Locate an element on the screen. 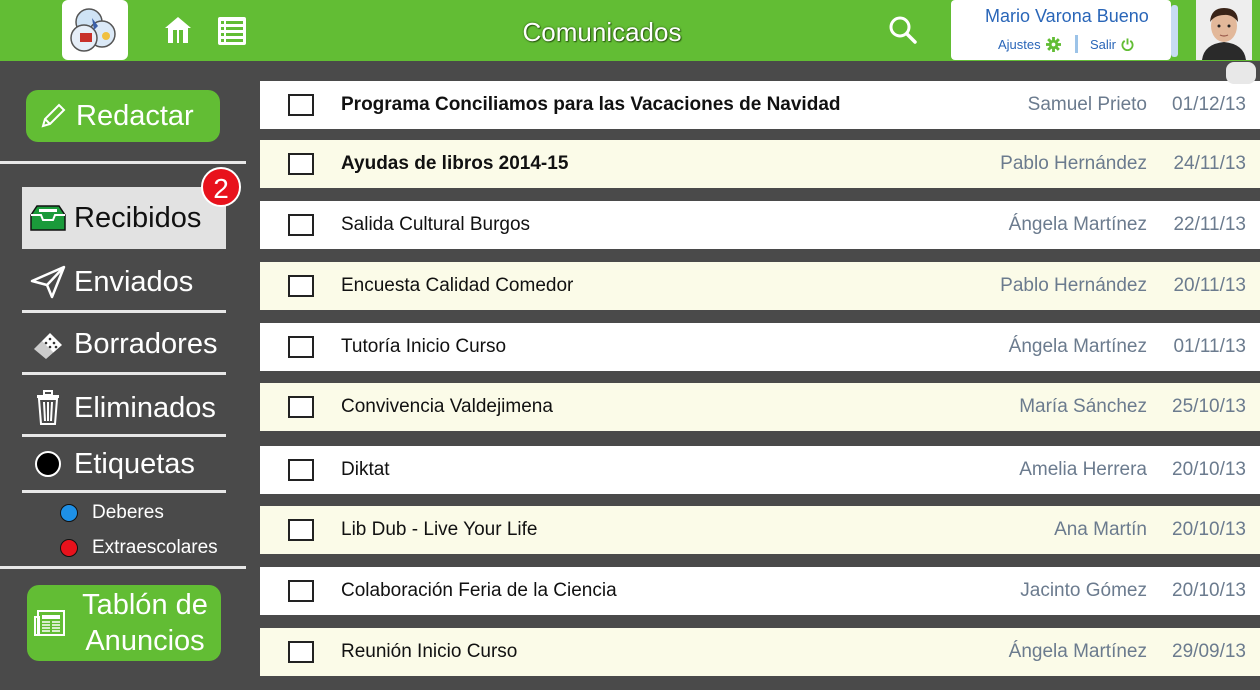 The image size is (1260, 690). sidebar-item-etiquetas: Etiquetas is located at coordinates (124, 464).